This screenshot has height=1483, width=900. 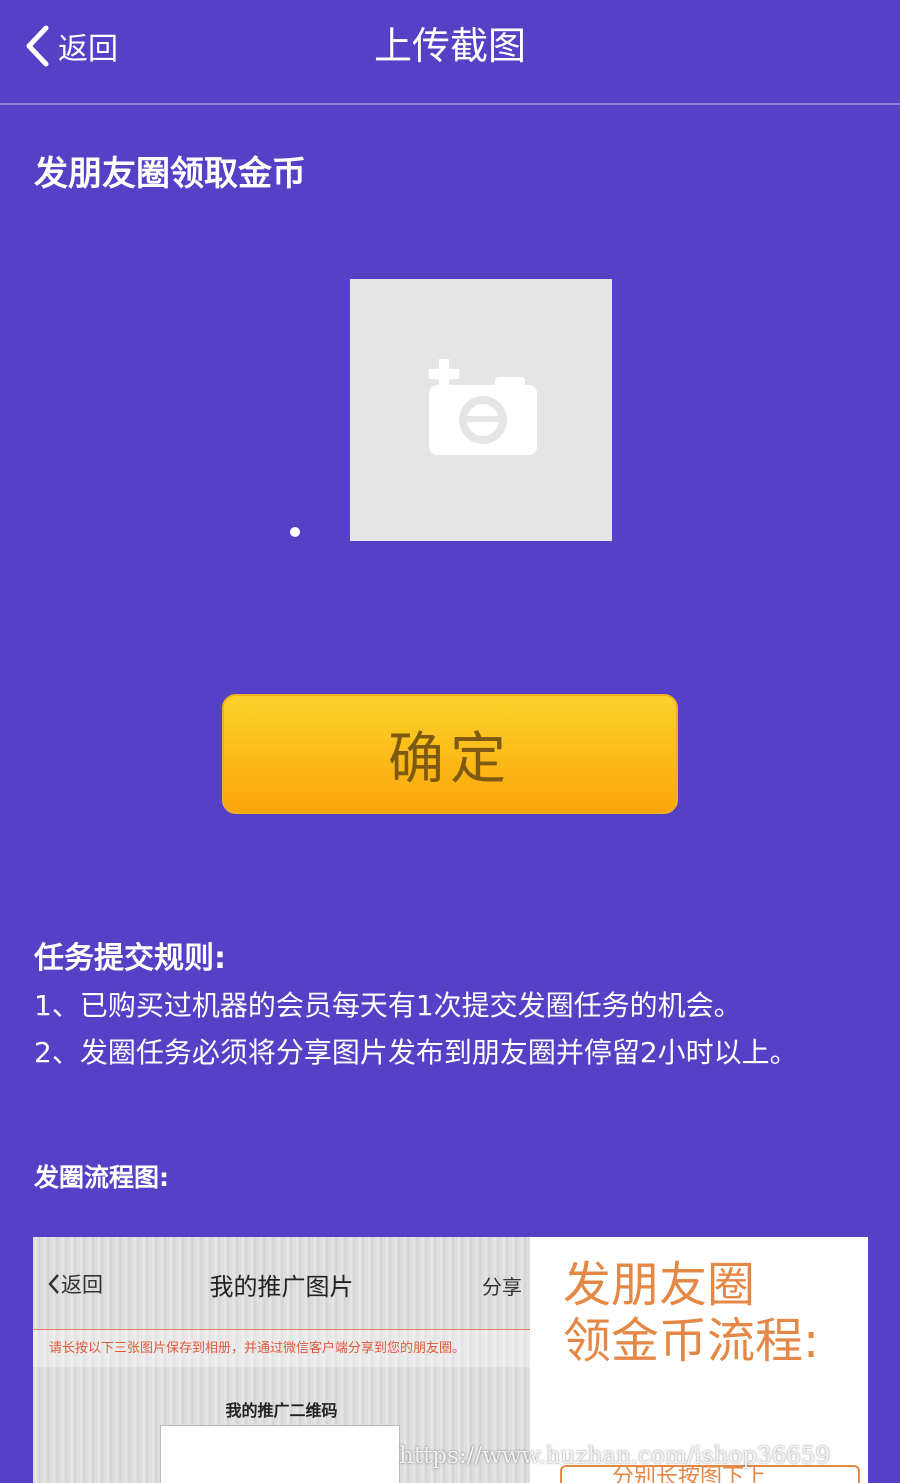 I want to click on watermark: https://www.huzhan.com/ishop36659, so click(x=615, y=1456).